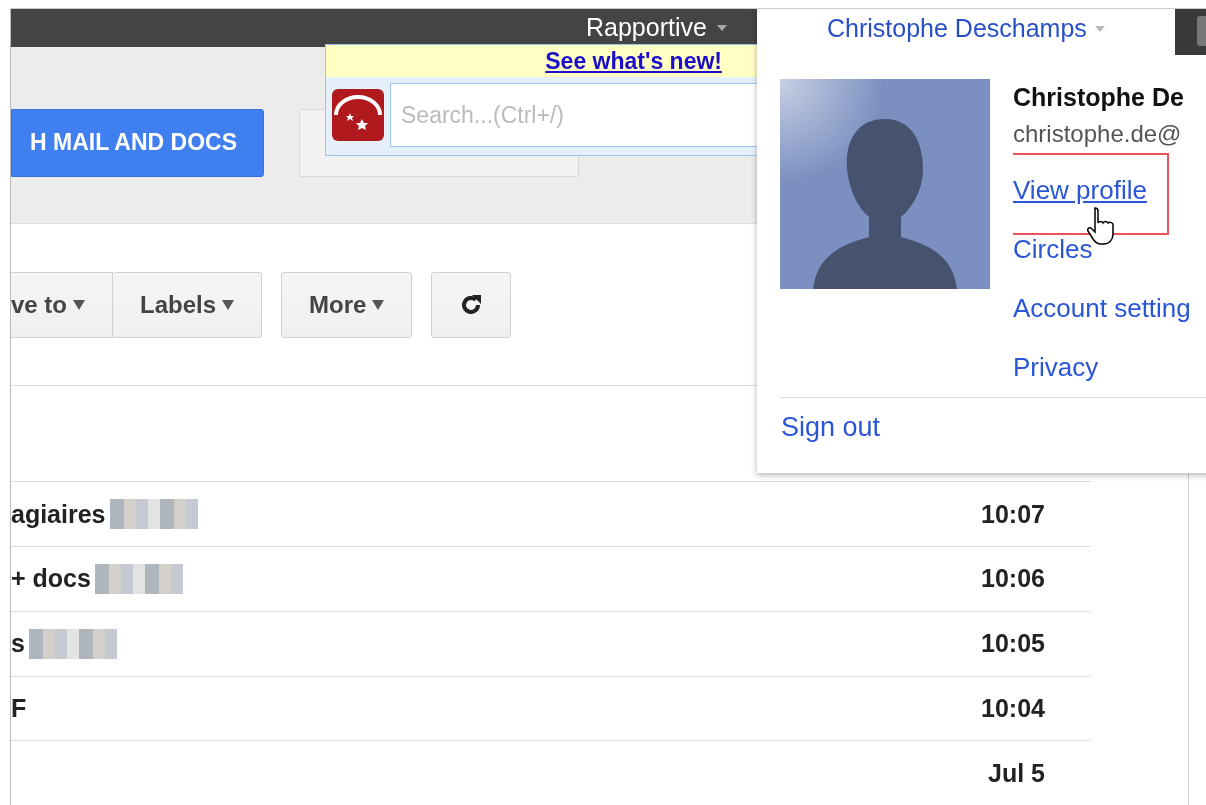 Image resolution: width=1206 pixels, height=805 pixels. I want to click on message-time: 10:05, so click(1013, 644).